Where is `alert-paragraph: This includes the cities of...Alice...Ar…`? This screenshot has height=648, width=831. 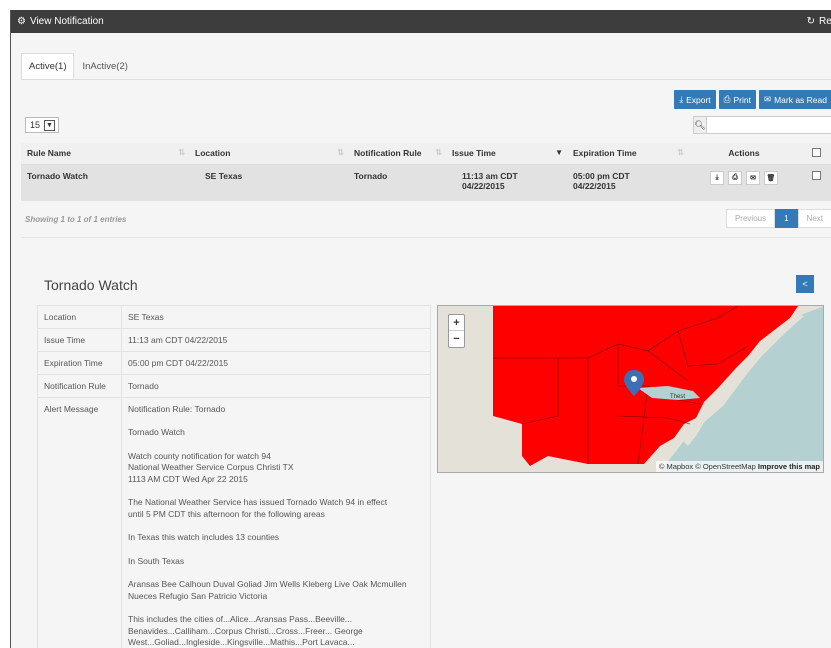 alert-paragraph: This includes the cities of...Alice...Ar… is located at coordinates (245, 631).